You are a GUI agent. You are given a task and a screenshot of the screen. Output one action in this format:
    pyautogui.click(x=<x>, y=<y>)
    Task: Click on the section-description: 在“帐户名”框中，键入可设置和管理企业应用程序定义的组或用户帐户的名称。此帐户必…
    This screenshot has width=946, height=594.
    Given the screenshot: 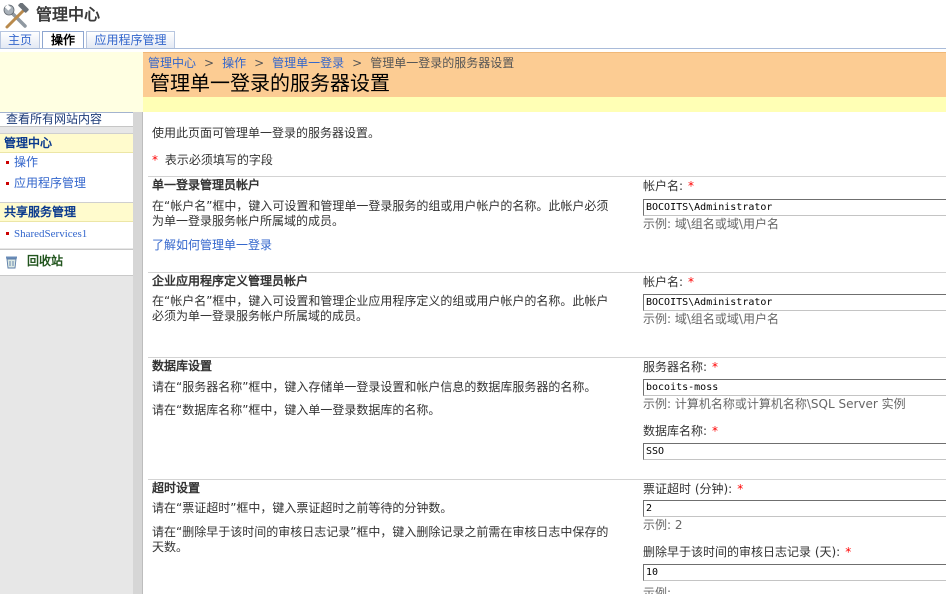 What is the action you would take?
    pyautogui.click(x=380, y=308)
    